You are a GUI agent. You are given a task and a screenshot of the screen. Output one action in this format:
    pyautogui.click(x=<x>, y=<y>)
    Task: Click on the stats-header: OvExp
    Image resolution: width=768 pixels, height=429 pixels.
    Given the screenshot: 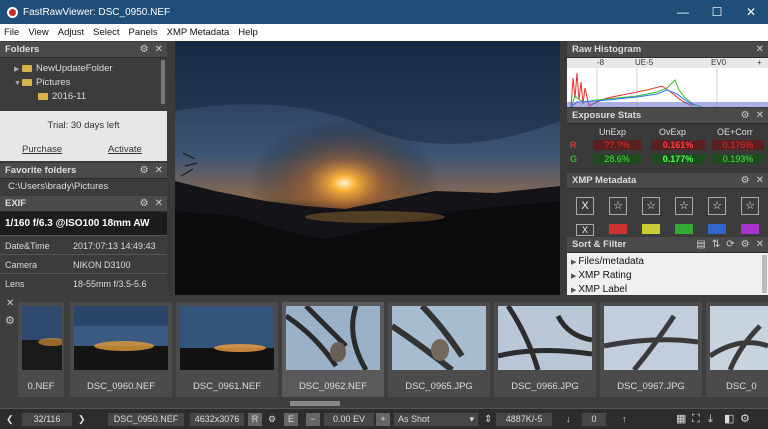 What is the action you would take?
    pyautogui.click(x=673, y=132)
    